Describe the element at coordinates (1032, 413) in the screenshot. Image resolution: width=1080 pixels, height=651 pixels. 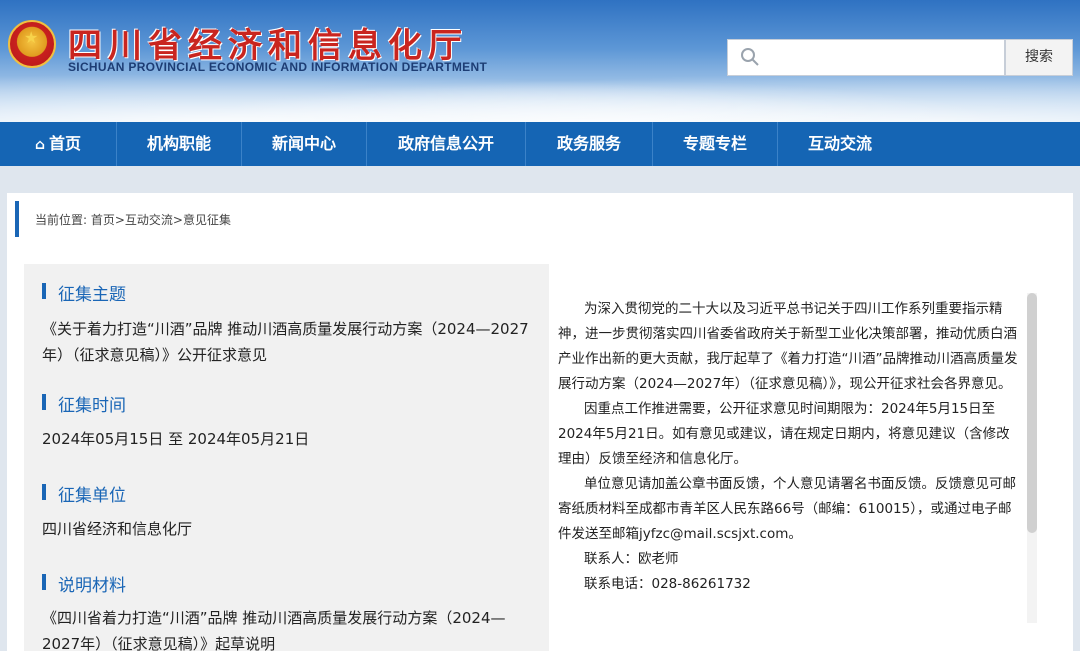
I see `scrollbar-thumb` at that location.